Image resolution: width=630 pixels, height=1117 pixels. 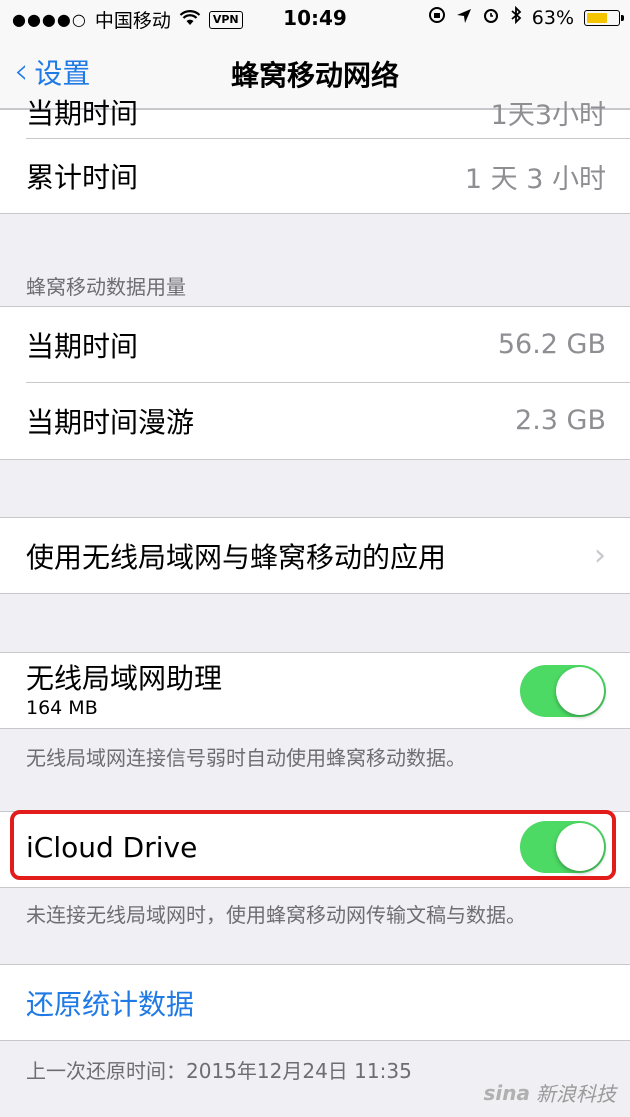 I want to click on watermark-text: 新浪科技, so click(x=576, y=1094).